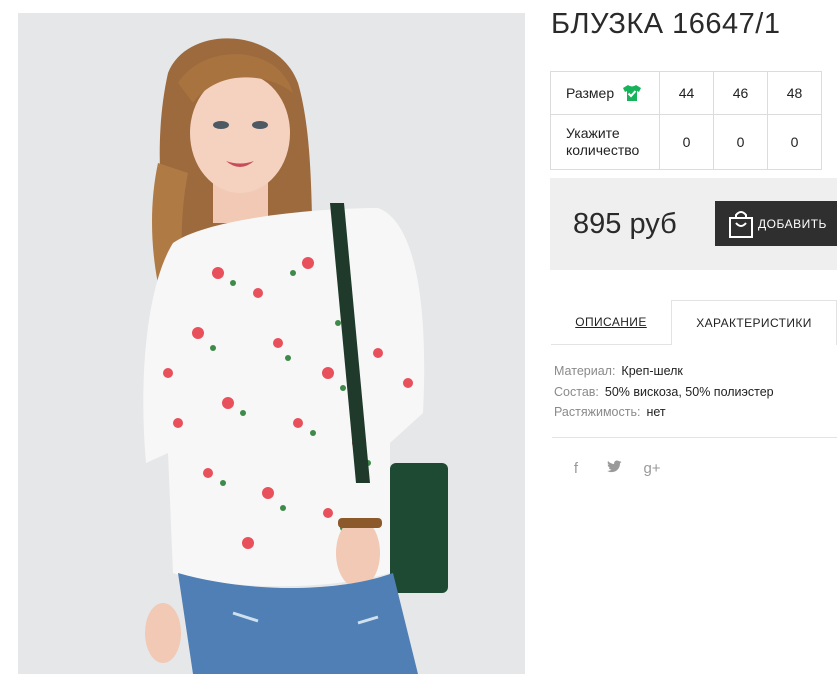 Image resolution: width=837 pixels, height=674 pixels. I want to click on size-label-cell: Размер, so click(605, 93).